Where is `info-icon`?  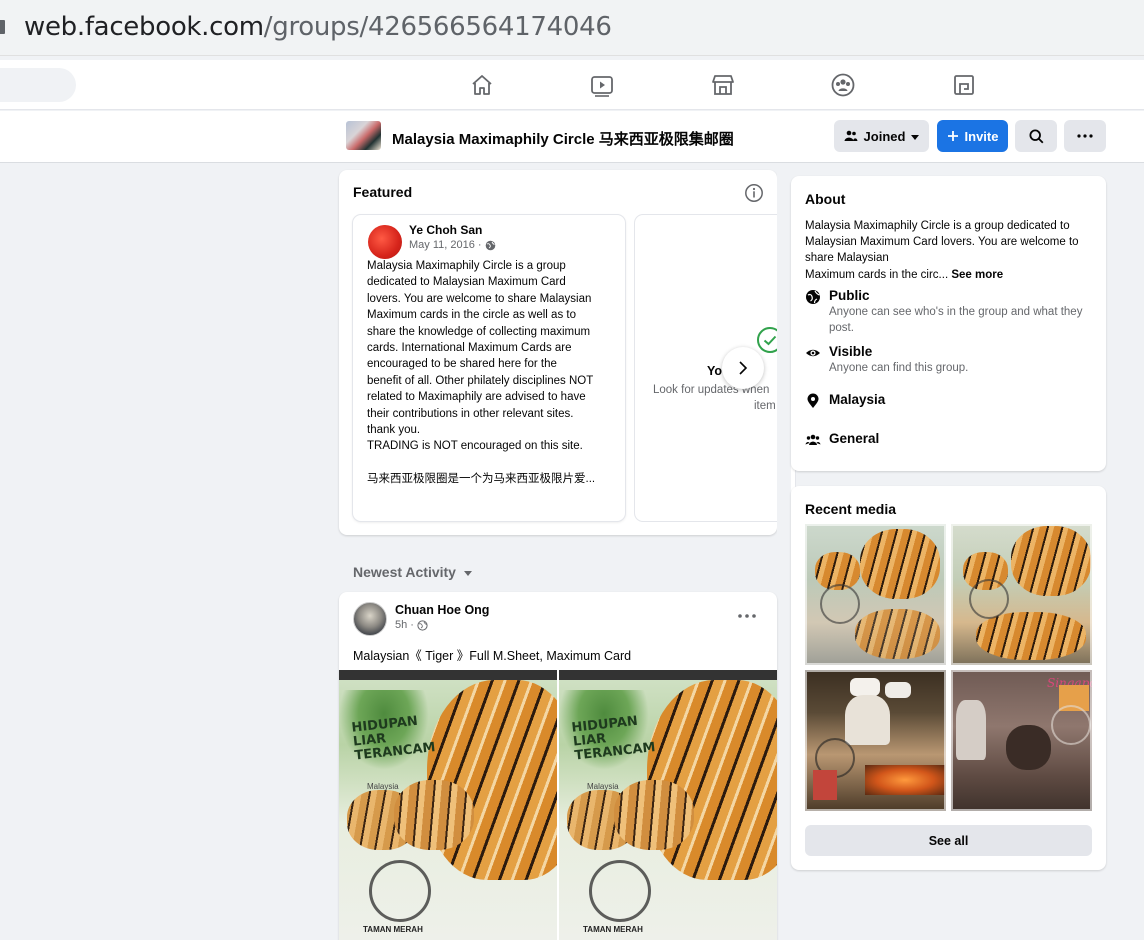
info-icon is located at coordinates (754, 193).